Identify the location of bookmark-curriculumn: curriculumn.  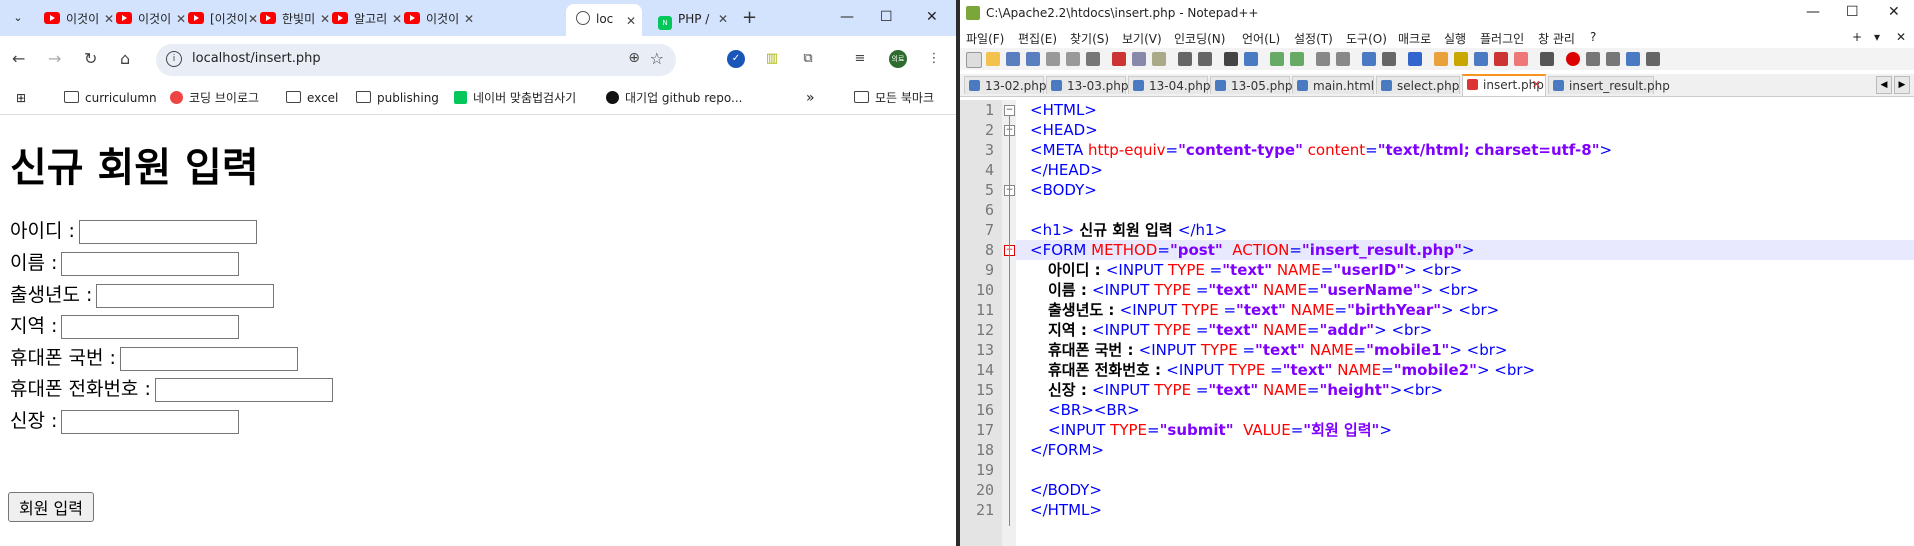
(110, 98).